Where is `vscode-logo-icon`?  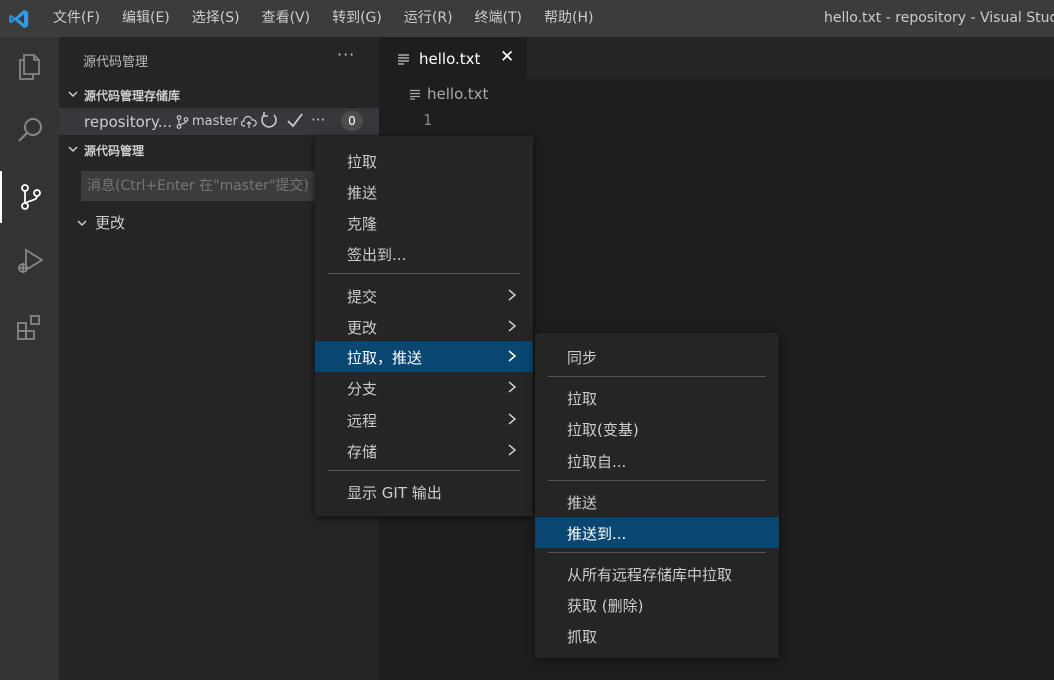
vscode-logo-icon is located at coordinates (19, 19).